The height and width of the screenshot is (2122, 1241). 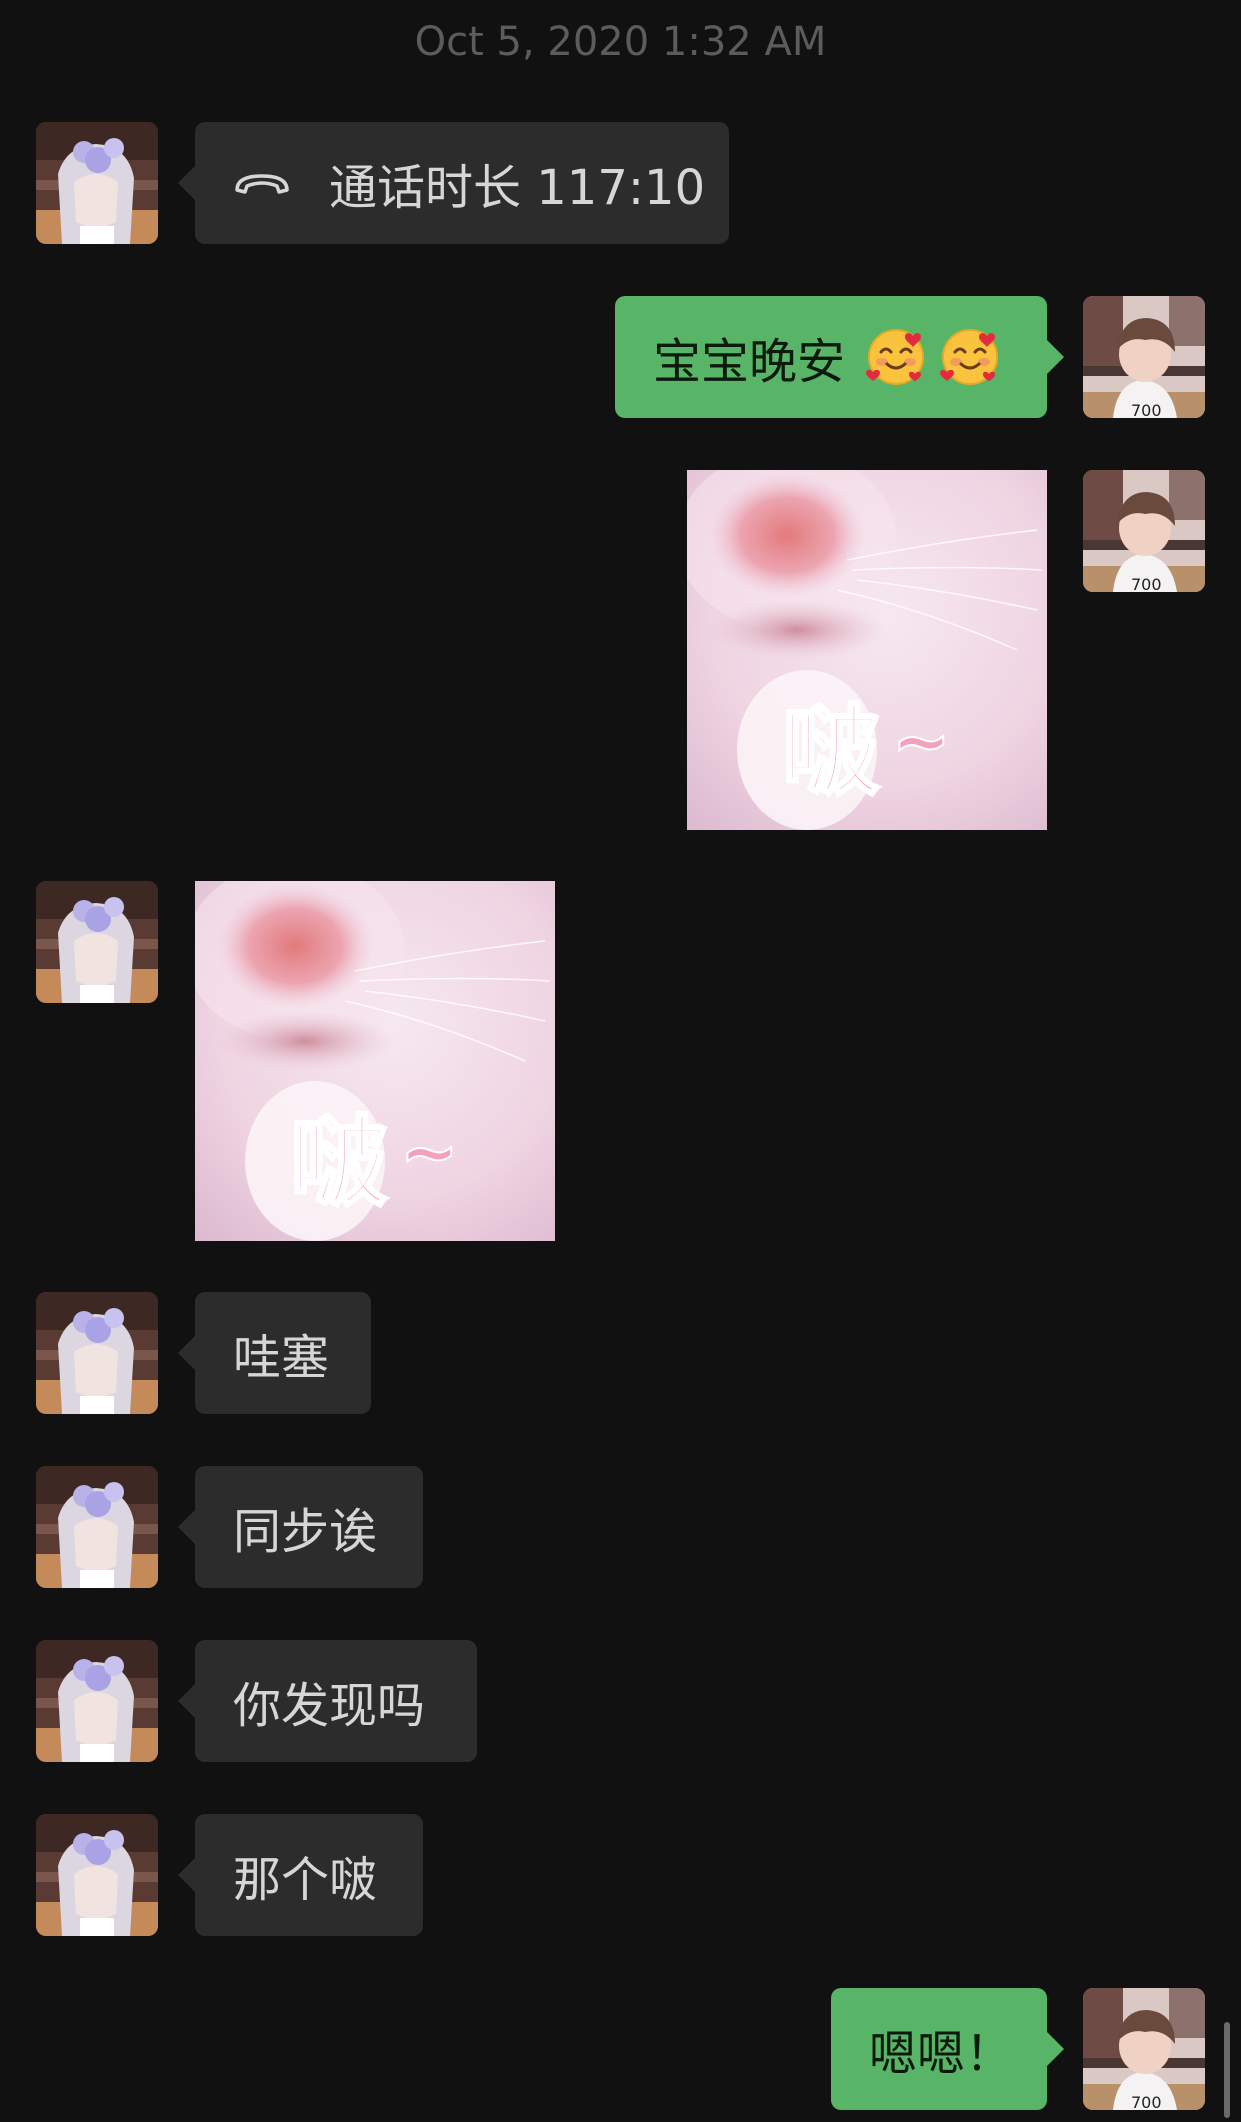 I want to click on outgoing-sticker, so click(x=867, y=650).